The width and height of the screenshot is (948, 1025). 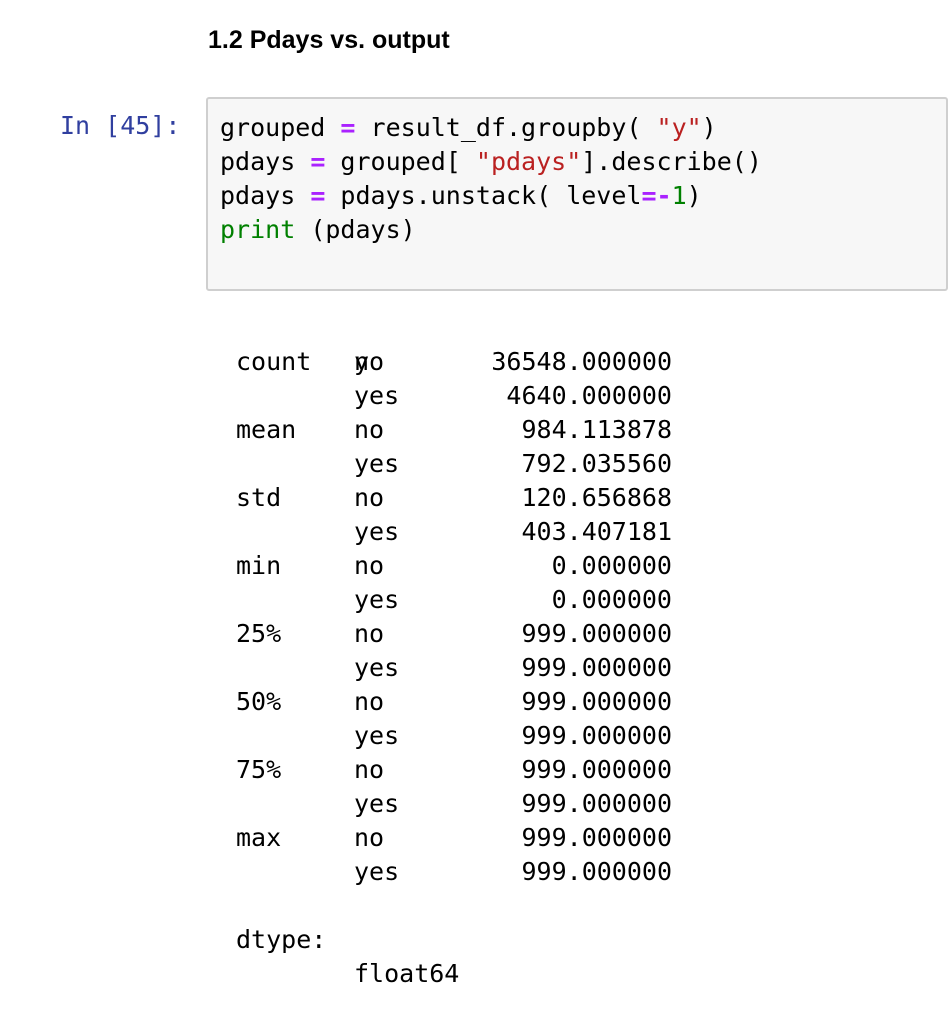 What do you see at coordinates (671, 161) in the screenshot?
I see `code-token: ].describe()` at bounding box center [671, 161].